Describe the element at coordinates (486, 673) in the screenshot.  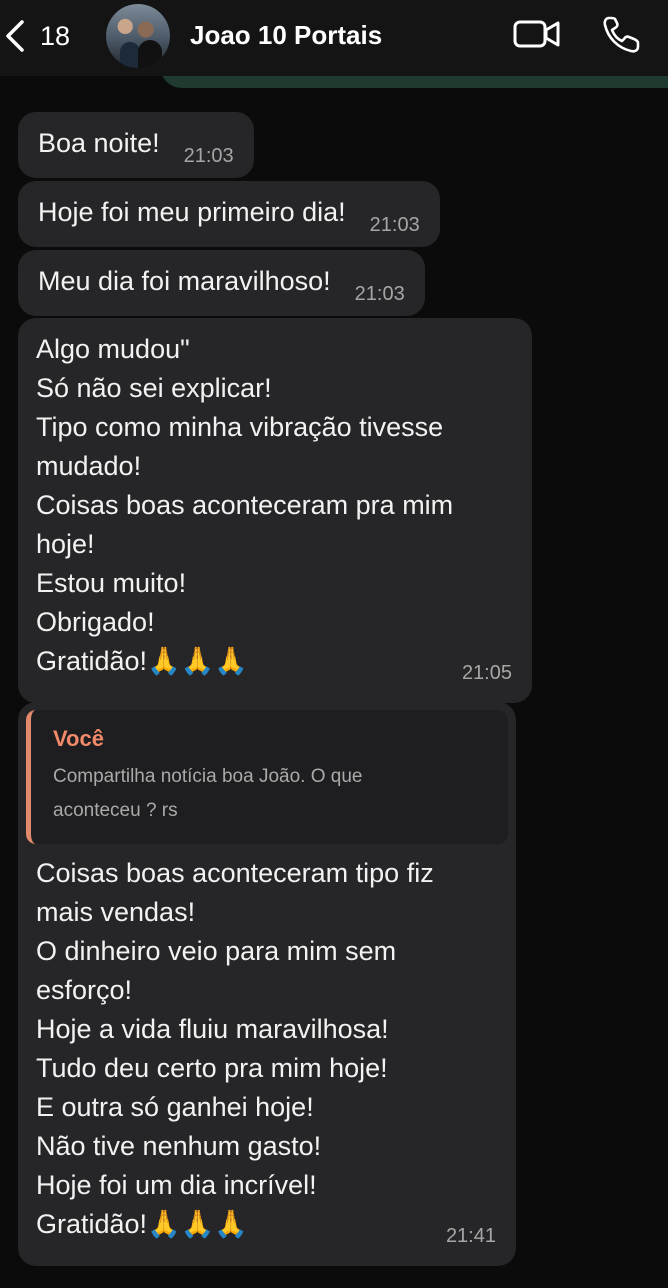
I see `message-time: 21:05` at that location.